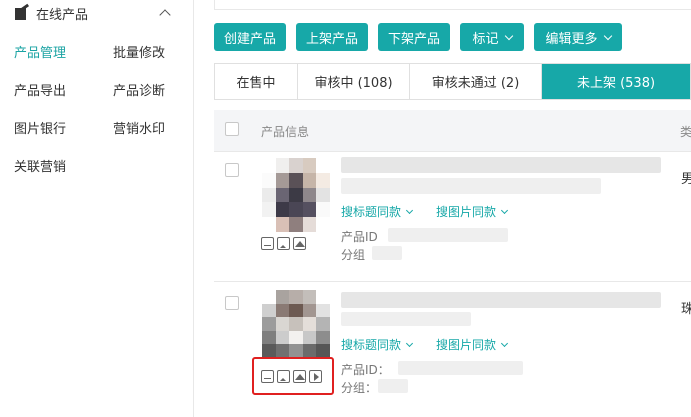 This screenshot has height=417, width=691. Describe the element at coordinates (40, 51) in the screenshot. I see `sidebar-item-product-management: 产品管理` at that location.